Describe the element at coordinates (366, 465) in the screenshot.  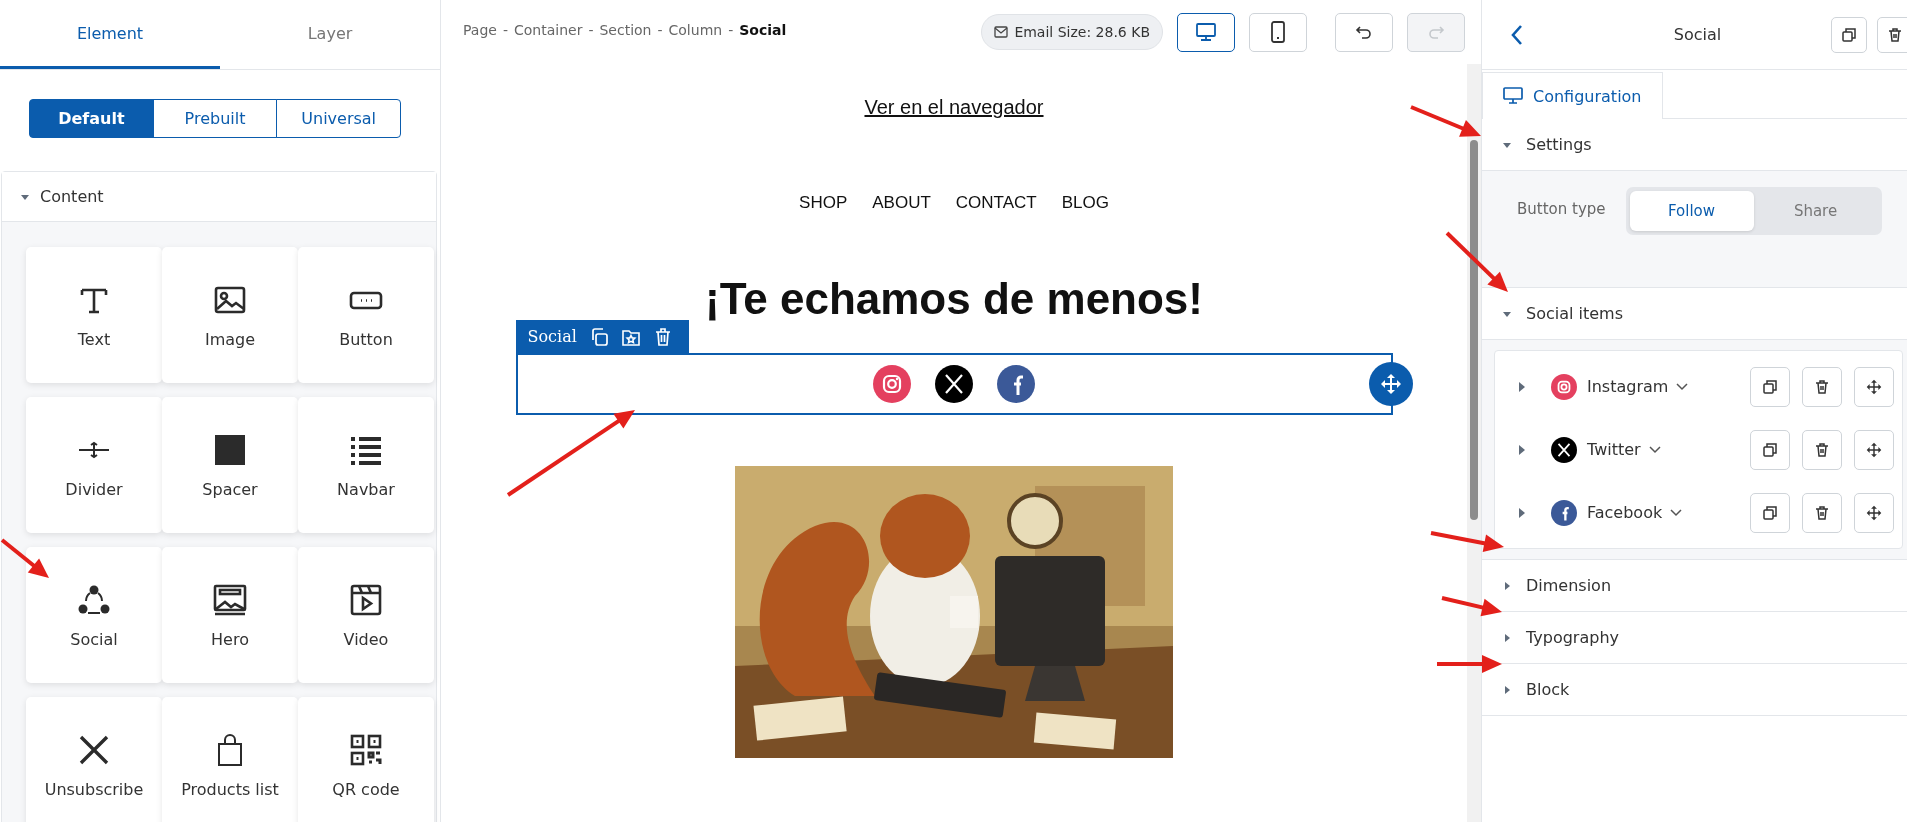
I see `element-card: Navbar` at that location.